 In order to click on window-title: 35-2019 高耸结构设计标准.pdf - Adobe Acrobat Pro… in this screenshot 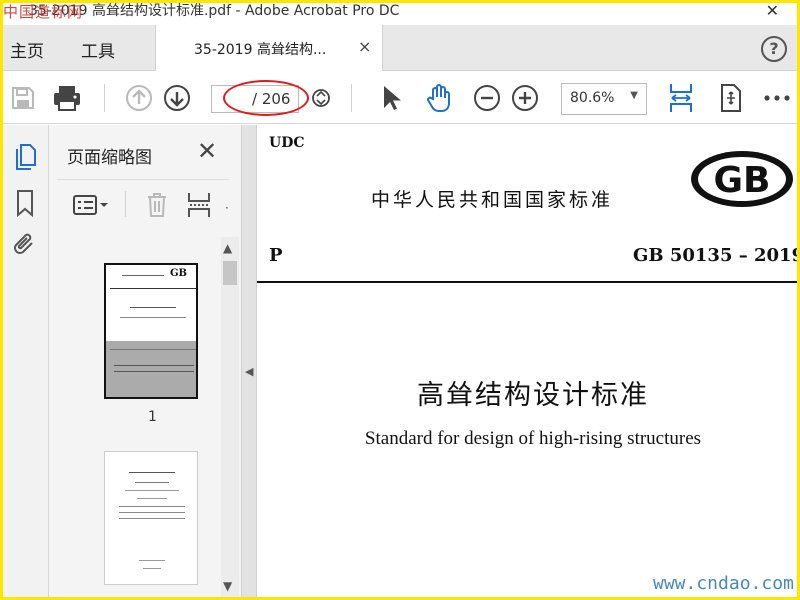, I will do `click(214, 11)`.